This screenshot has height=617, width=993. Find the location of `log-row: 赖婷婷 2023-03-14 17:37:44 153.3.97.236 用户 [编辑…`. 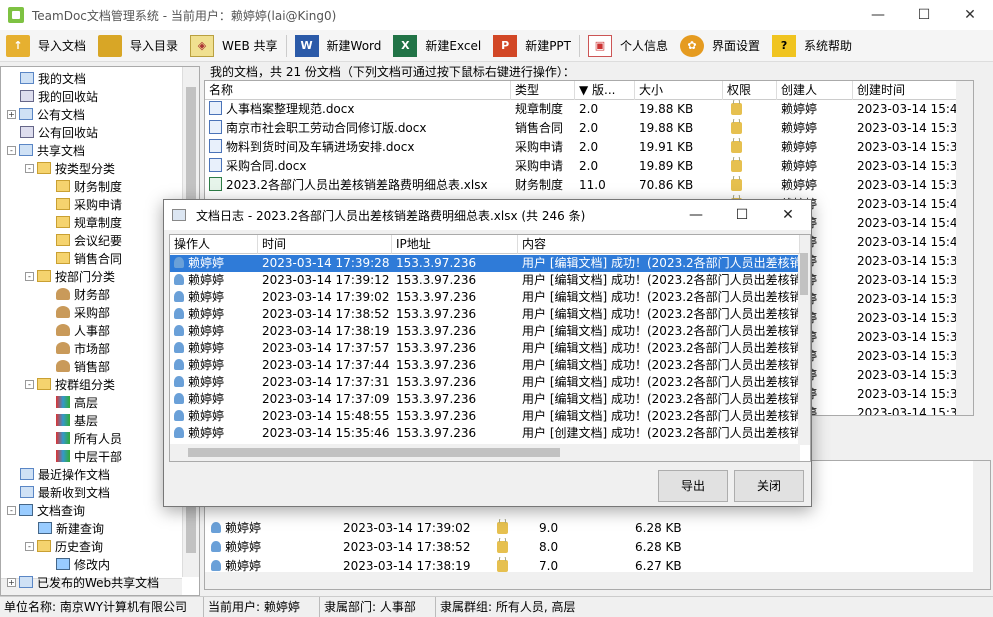

log-row: 赖婷婷 2023-03-14 17:37:44 153.3.97.236 用户 [编辑… is located at coordinates (485, 365).